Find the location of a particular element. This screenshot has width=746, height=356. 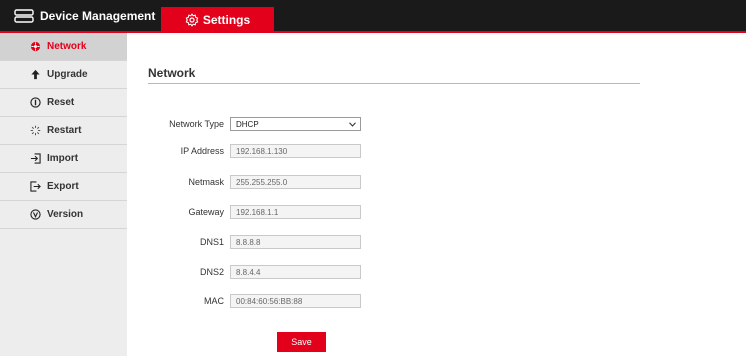

ip-address-label: IP Address is located at coordinates (202, 151).